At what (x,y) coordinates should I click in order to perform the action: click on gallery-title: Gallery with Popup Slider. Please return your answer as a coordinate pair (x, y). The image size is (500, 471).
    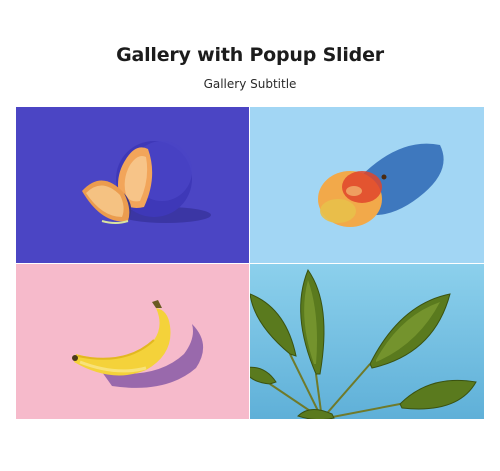
    Looking at the image, I should click on (250, 55).